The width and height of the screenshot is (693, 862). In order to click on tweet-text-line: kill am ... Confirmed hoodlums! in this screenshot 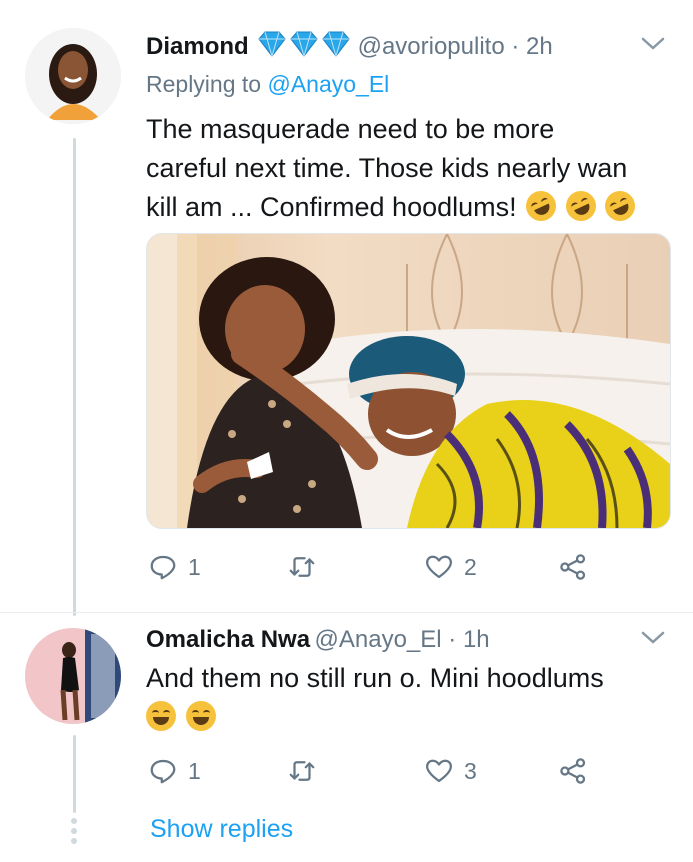, I will do `click(331, 207)`.